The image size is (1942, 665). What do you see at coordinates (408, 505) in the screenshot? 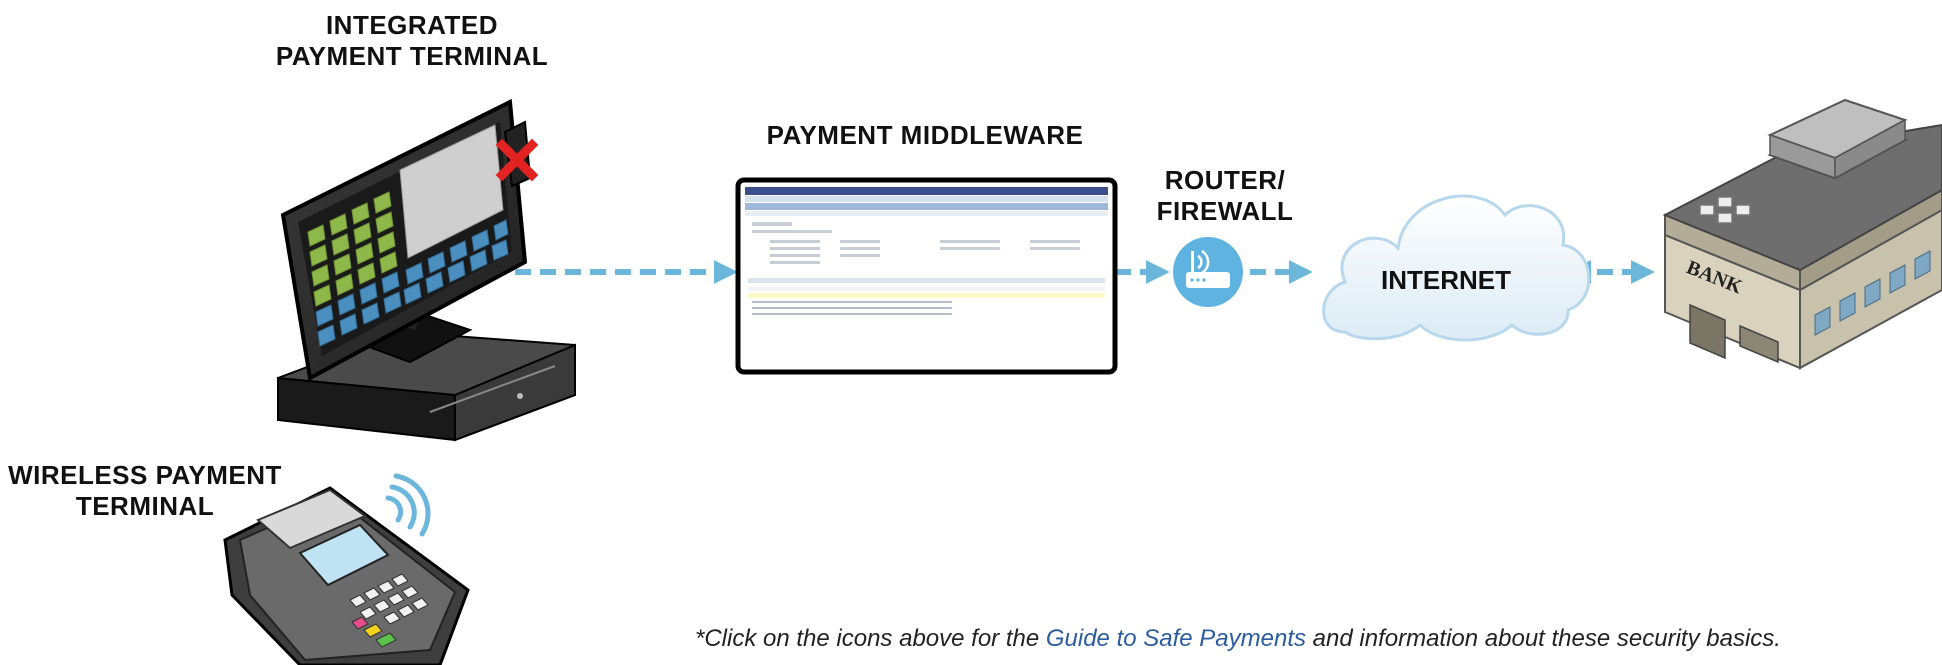
I see `wireless-signal-icon` at bounding box center [408, 505].